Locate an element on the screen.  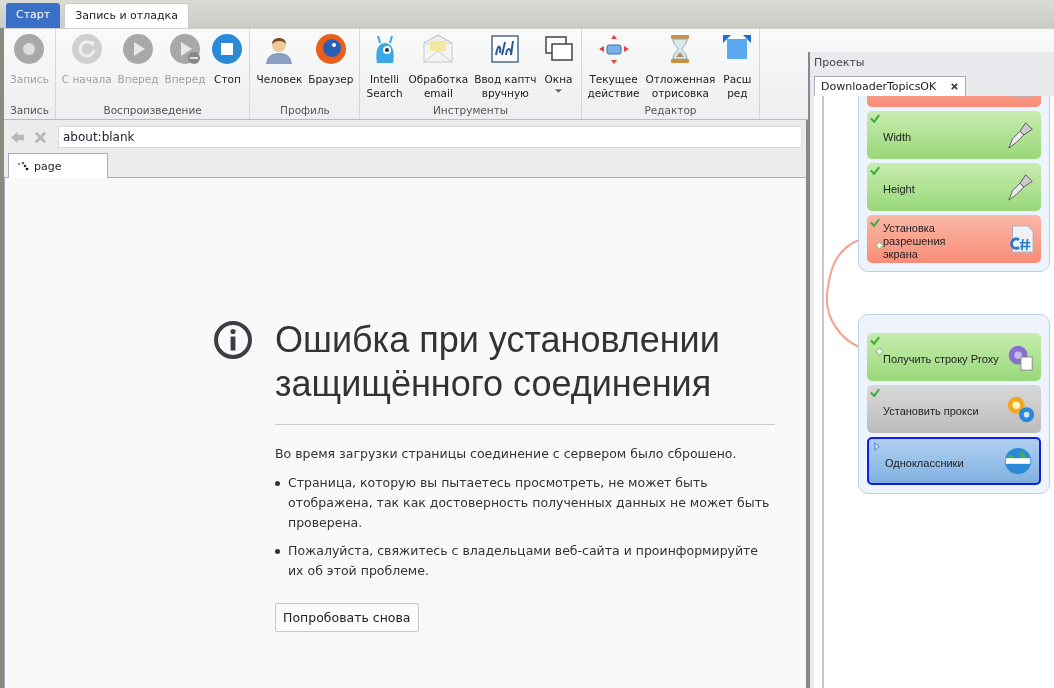
action-node: Получить строку Proxy is located at coordinates (954, 357).